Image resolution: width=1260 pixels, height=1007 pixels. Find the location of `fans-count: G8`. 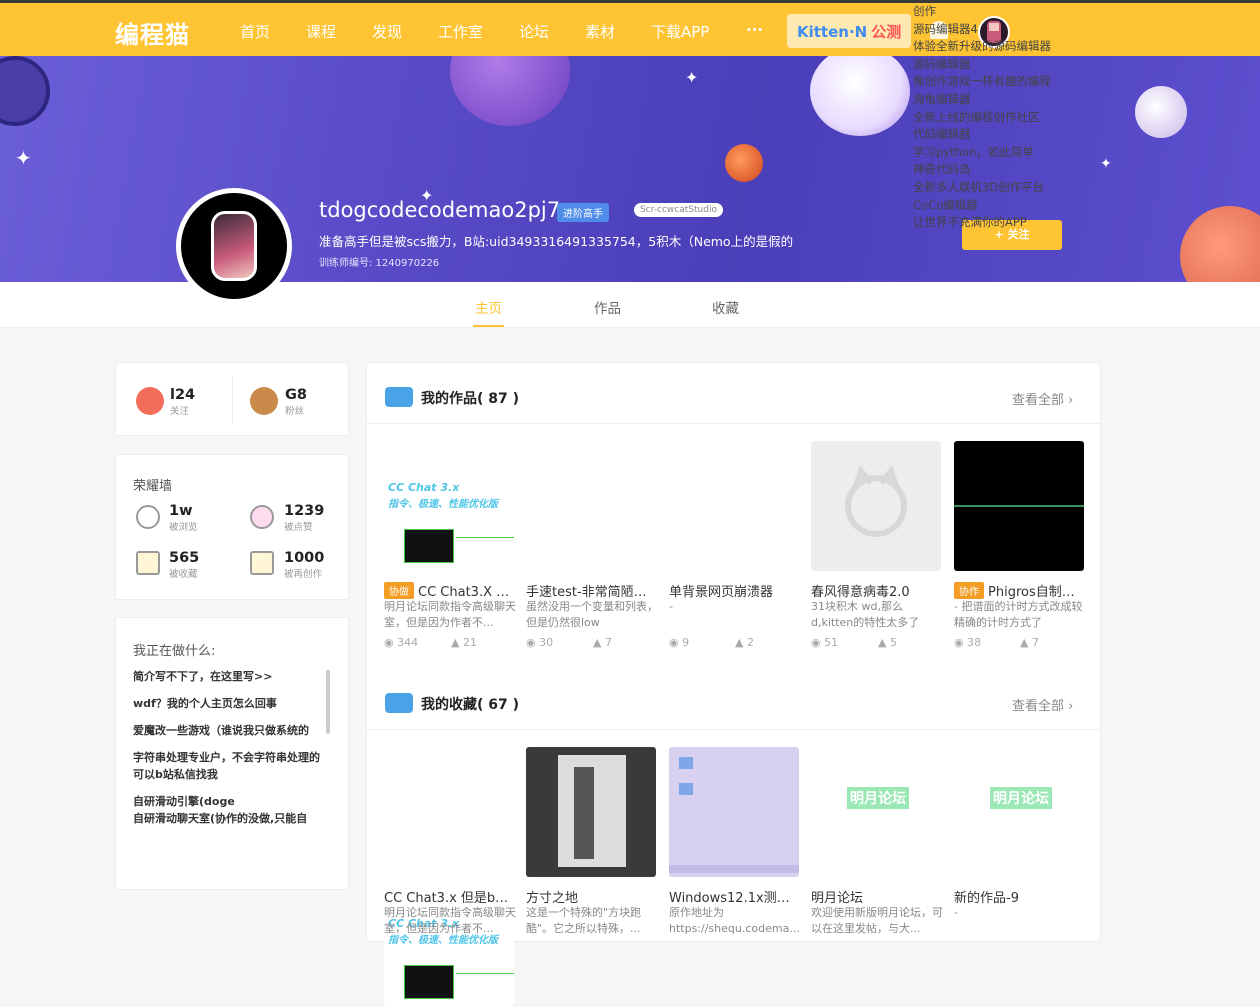

fans-count: G8 is located at coordinates (296, 395).